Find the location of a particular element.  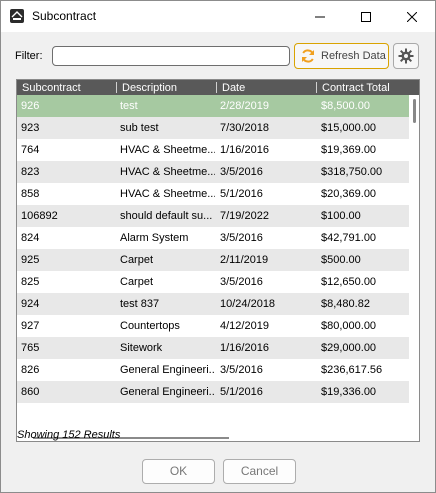

cell-subcontract: 106892 is located at coordinates (39, 216).